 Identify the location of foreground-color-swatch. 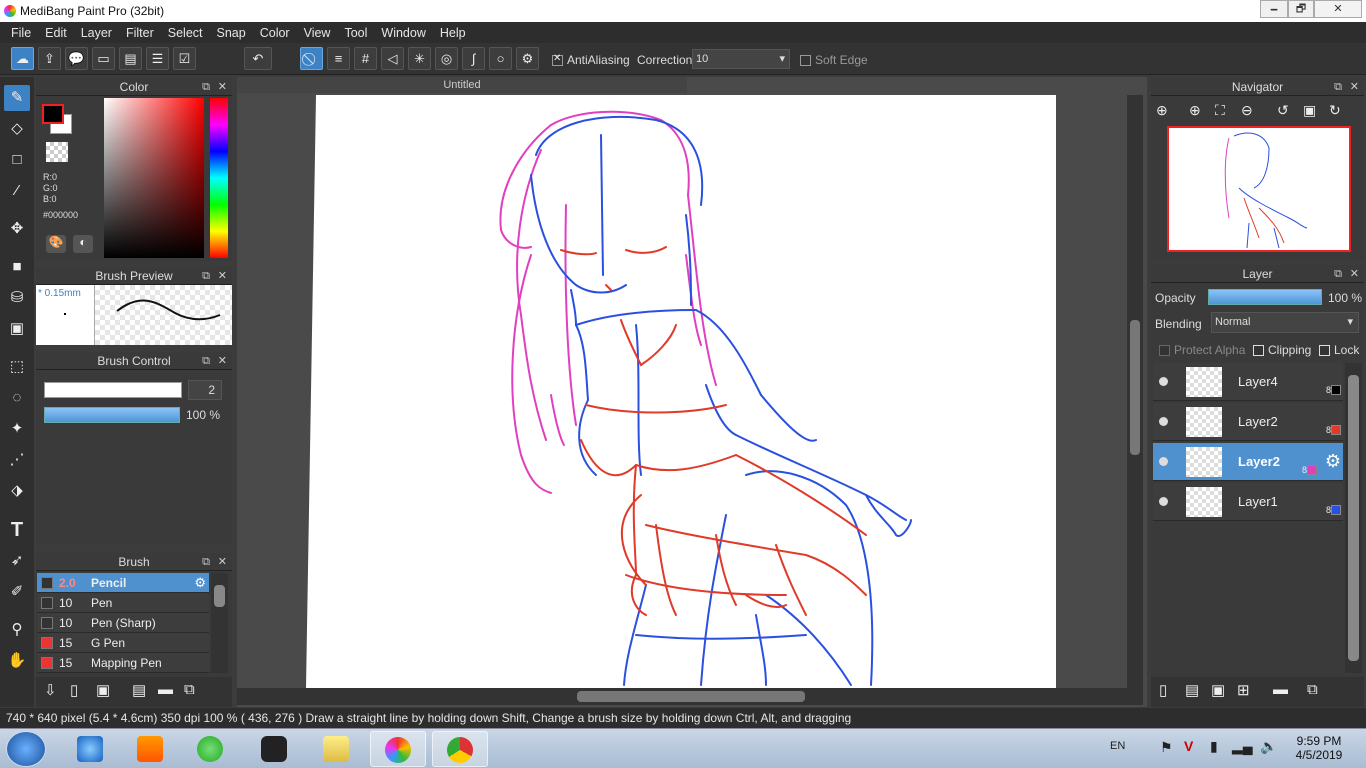
(53, 114).